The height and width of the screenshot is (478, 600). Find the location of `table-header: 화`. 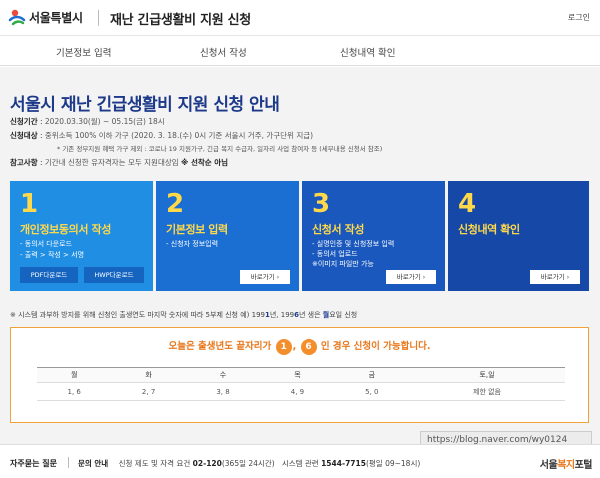

table-header: 화 is located at coordinates (148, 375).